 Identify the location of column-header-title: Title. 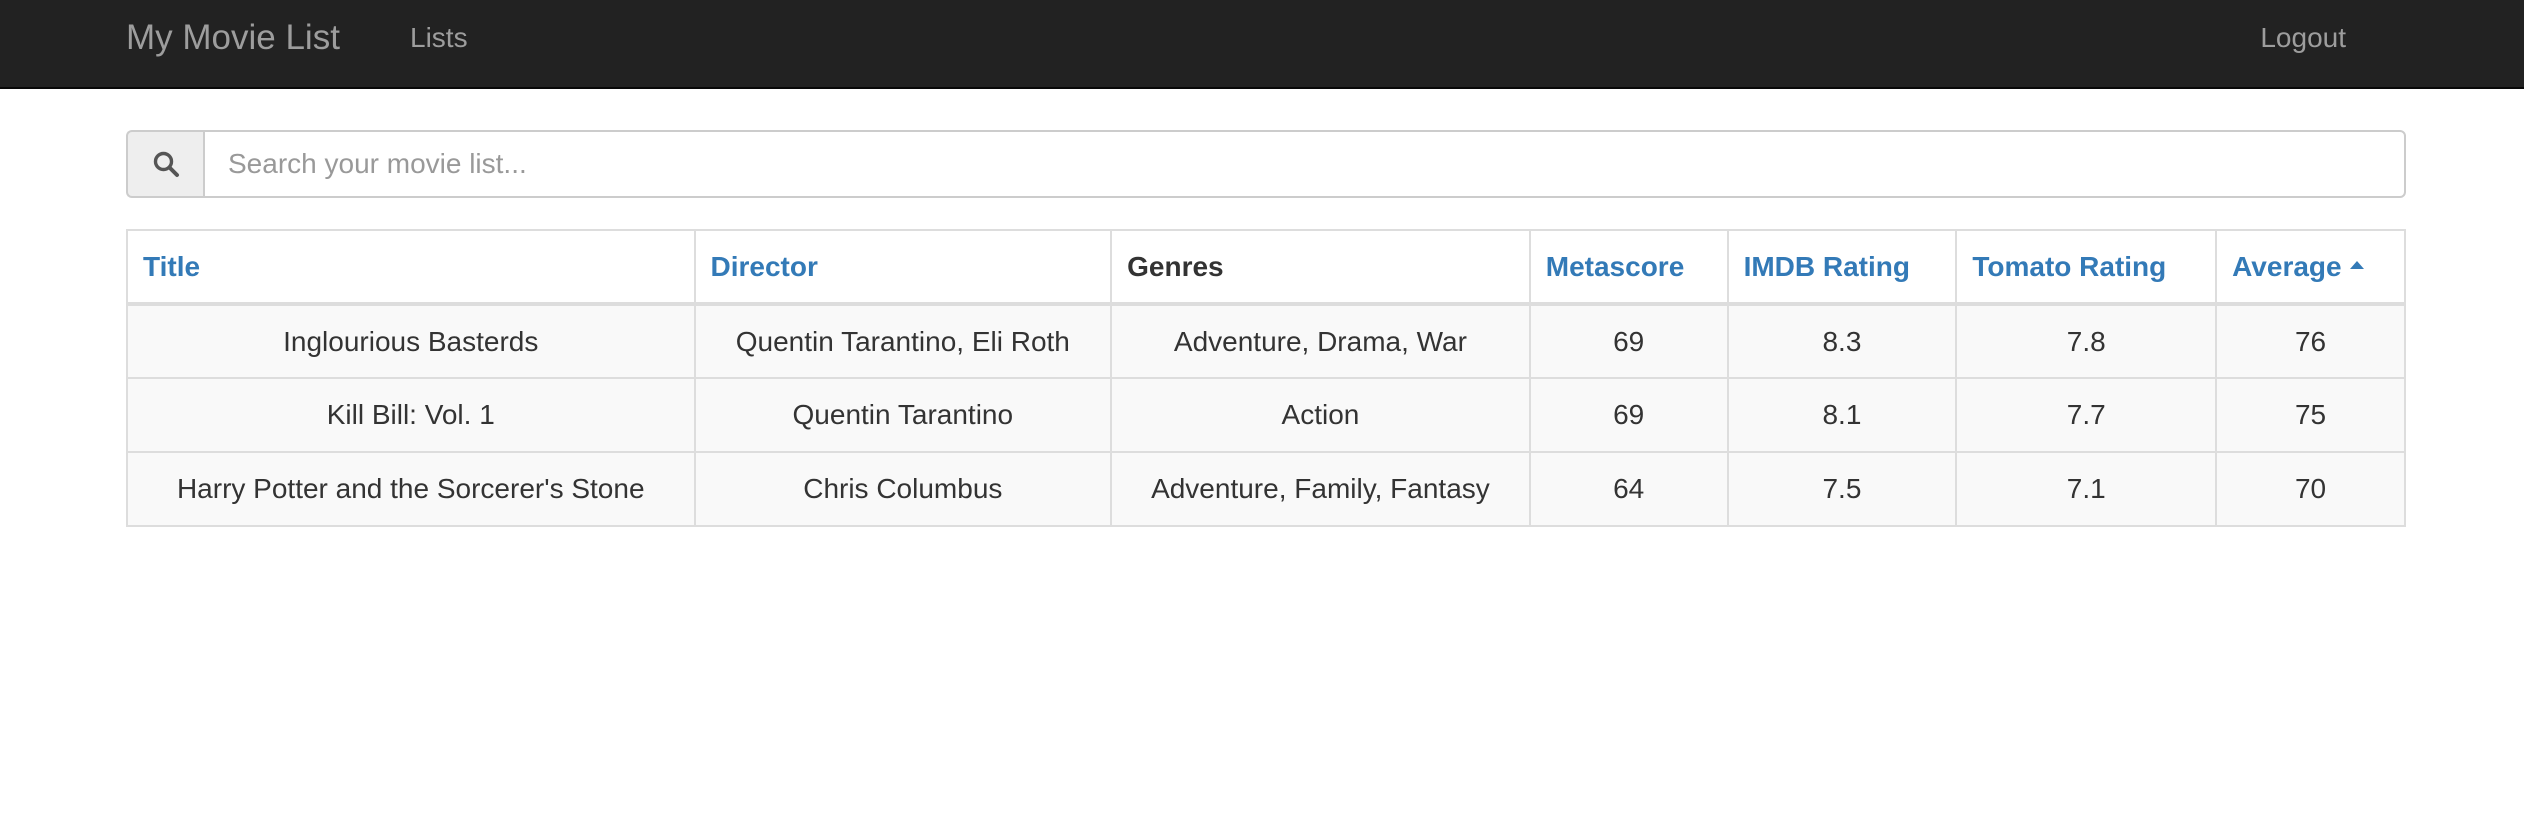
(411, 267).